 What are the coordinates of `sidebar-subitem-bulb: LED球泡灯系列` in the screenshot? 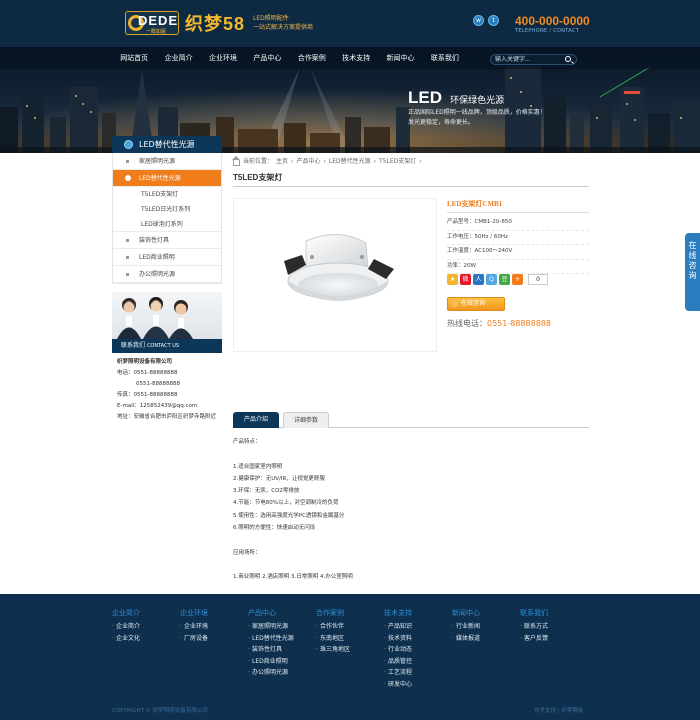 It's located at (167, 224).